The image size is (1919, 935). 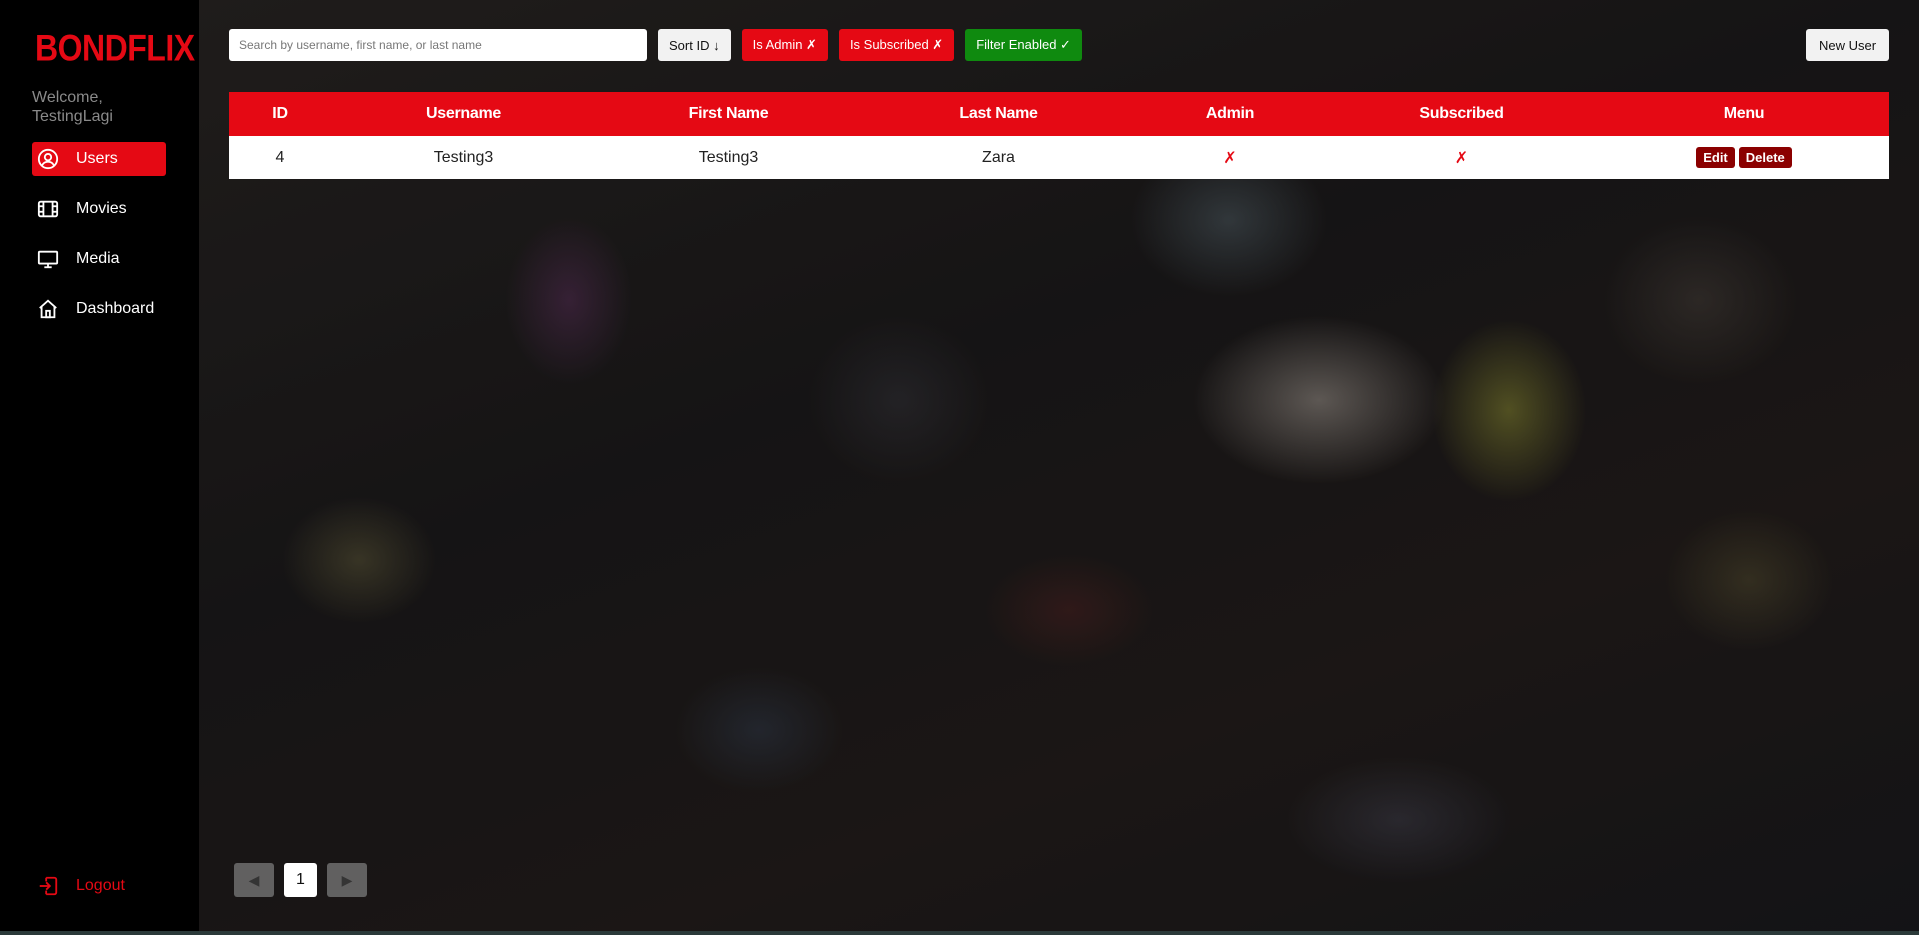 I want to click on is-subscribed-toggle: Is Subscribed ✗, so click(x=896, y=45).